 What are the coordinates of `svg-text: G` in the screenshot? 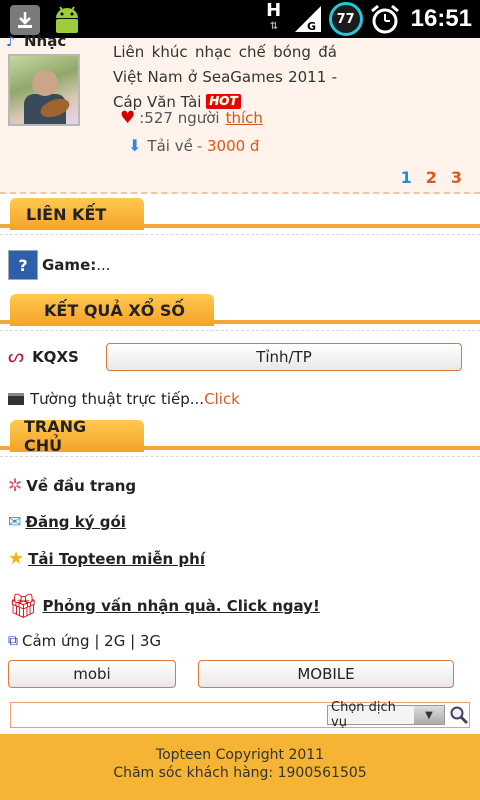 It's located at (311, 26).